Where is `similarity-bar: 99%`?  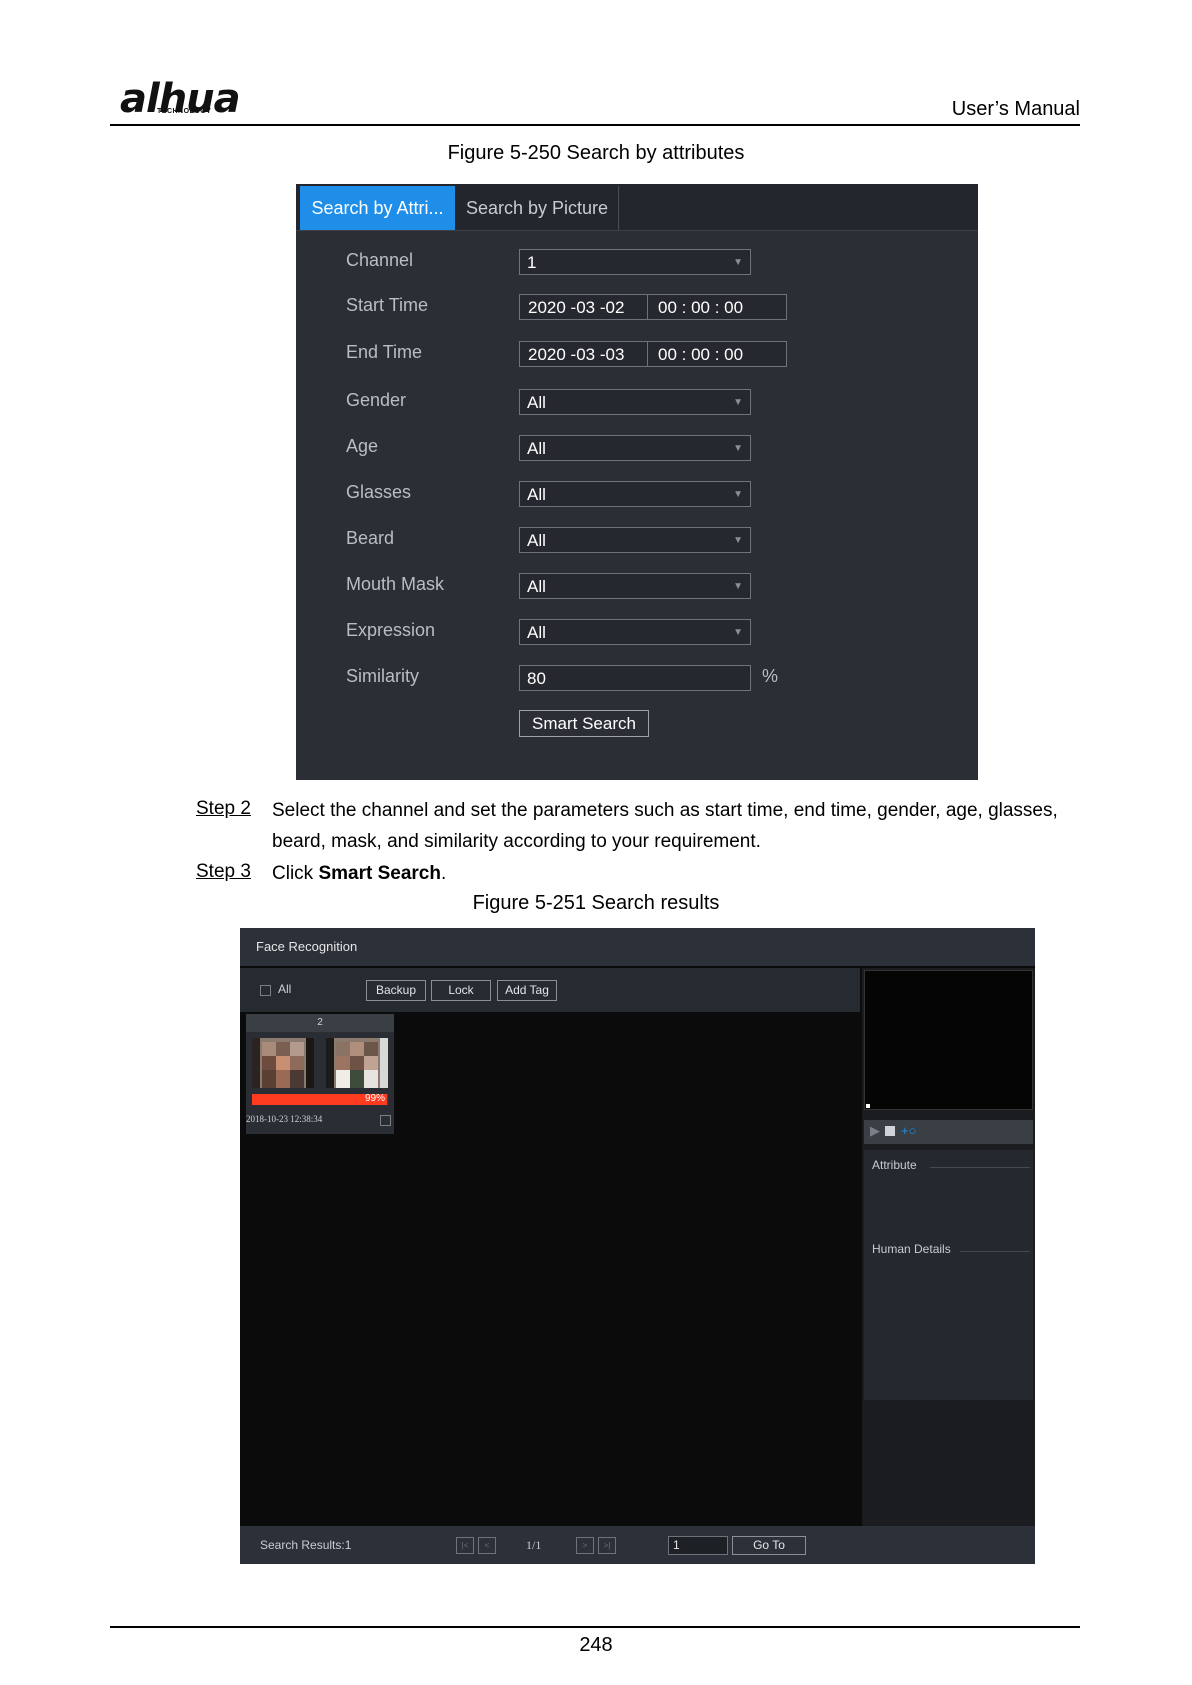
similarity-bar: 99% is located at coordinates (320, 1099).